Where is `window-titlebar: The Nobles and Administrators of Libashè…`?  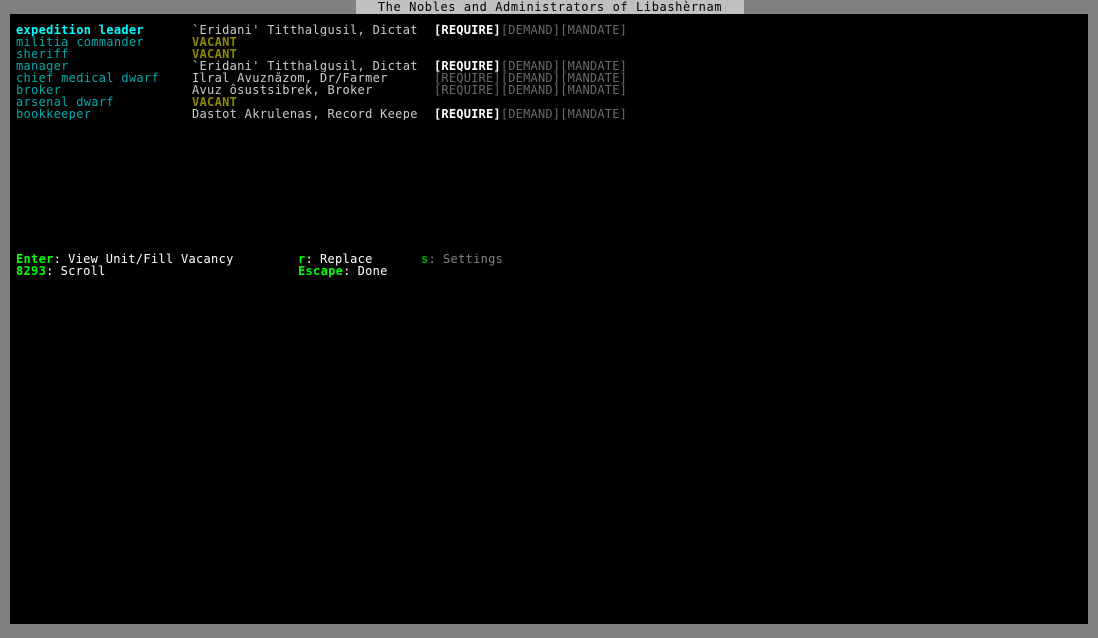
window-titlebar: The Nobles and Administrators of Libashè… is located at coordinates (549, 7).